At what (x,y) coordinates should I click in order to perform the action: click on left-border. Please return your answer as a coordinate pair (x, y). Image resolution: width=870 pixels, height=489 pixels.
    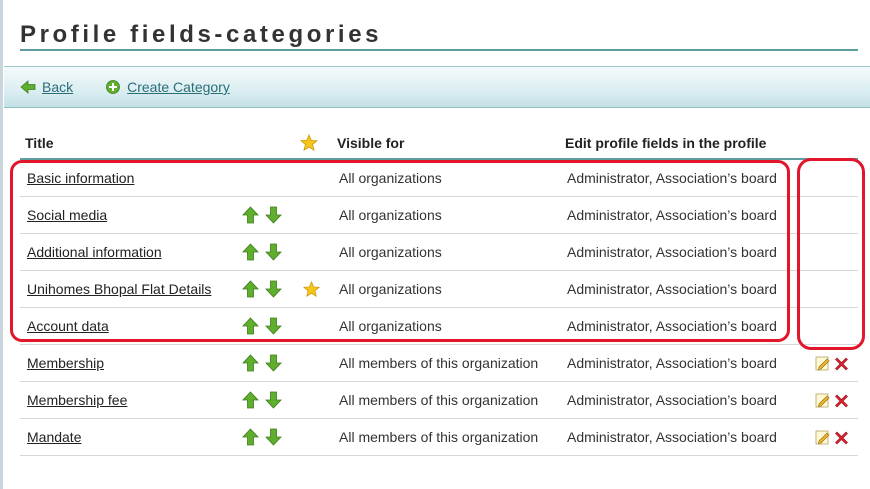
    Looking at the image, I should click on (1, 244).